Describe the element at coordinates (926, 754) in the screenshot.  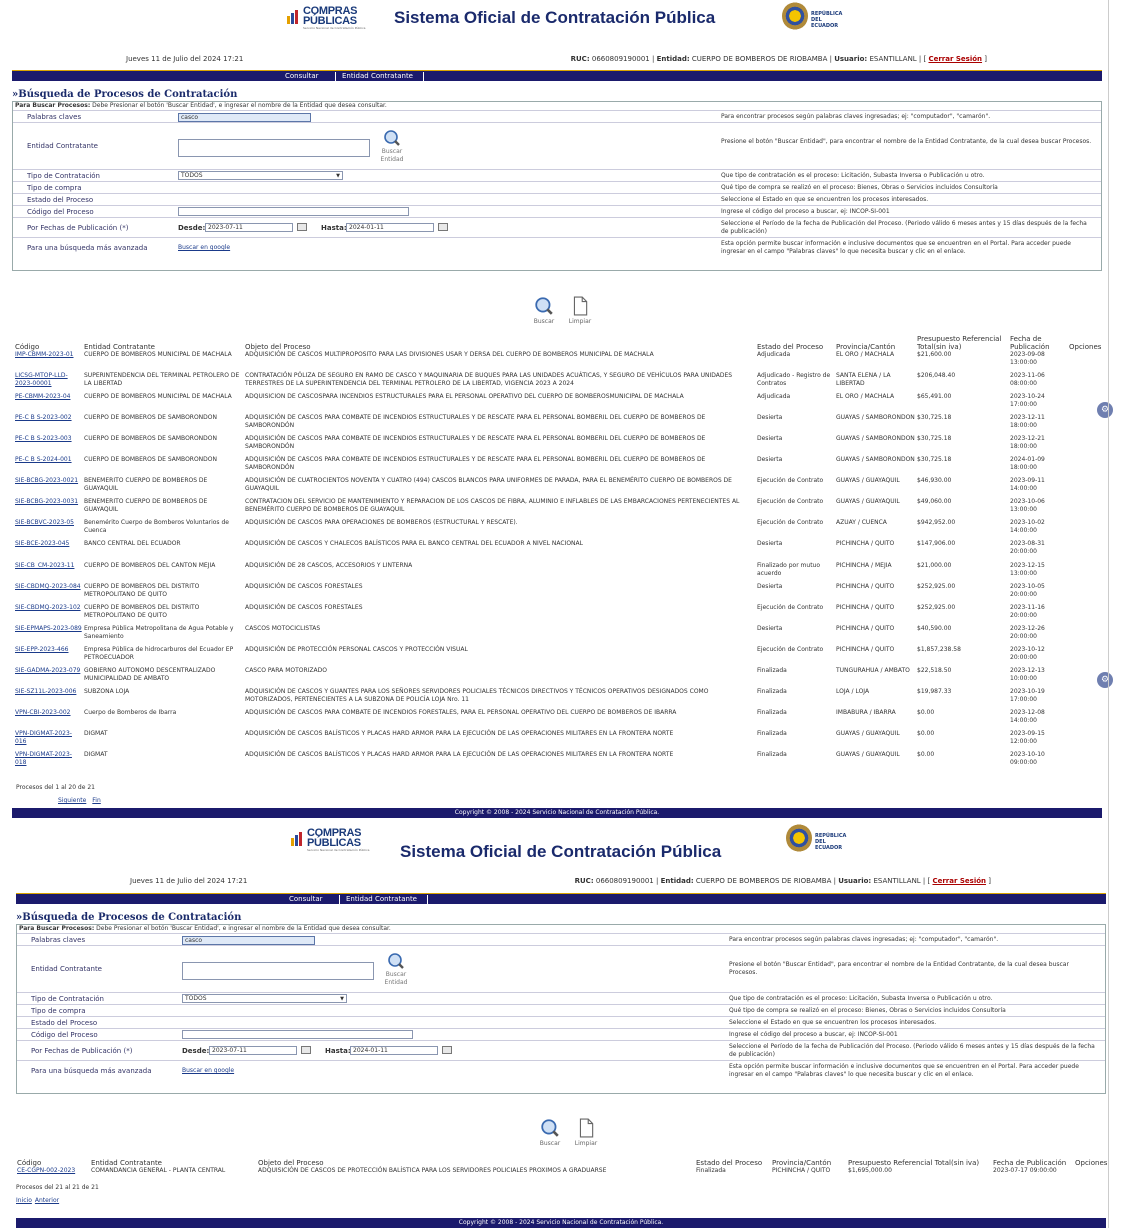
I see `cell-budget: $0.00` at that location.